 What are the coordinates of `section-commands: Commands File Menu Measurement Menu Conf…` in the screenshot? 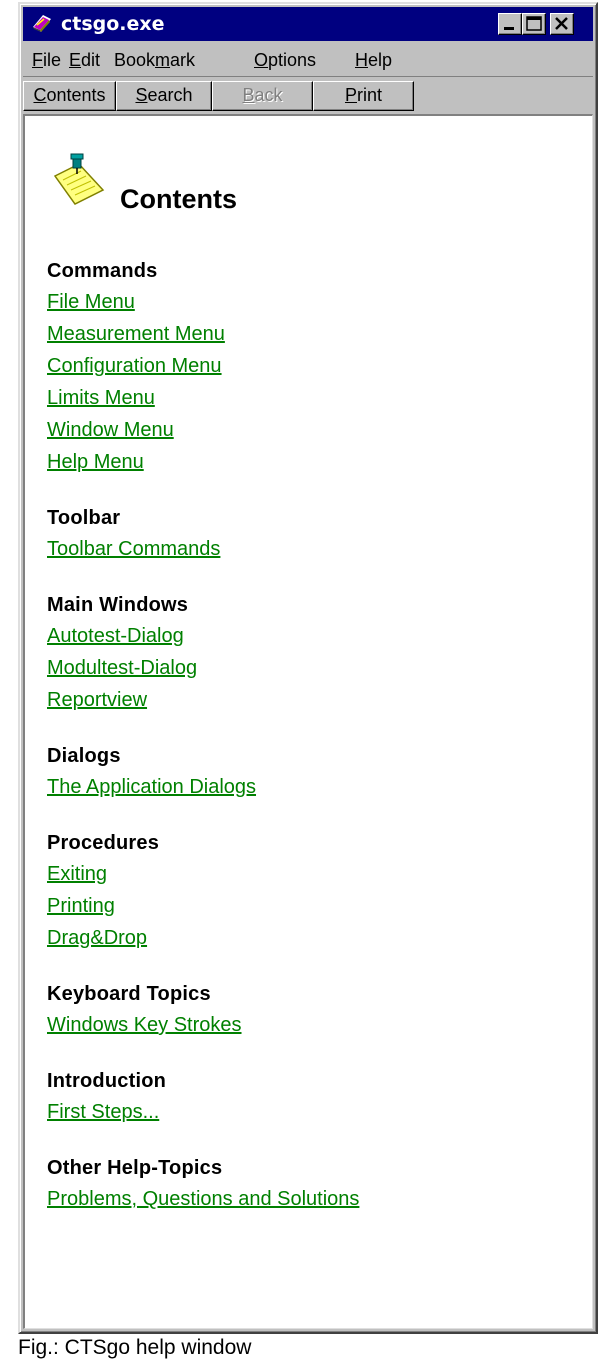 It's located at (314, 367).